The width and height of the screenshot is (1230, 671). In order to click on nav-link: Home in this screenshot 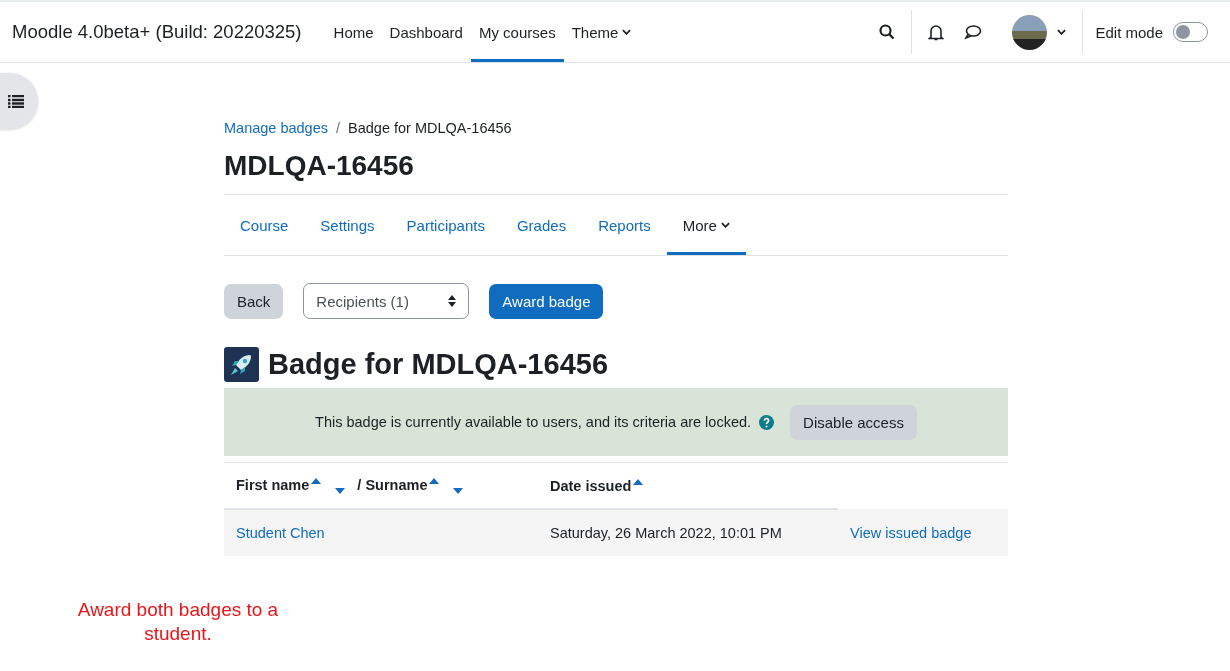, I will do `click(353, 32)`.